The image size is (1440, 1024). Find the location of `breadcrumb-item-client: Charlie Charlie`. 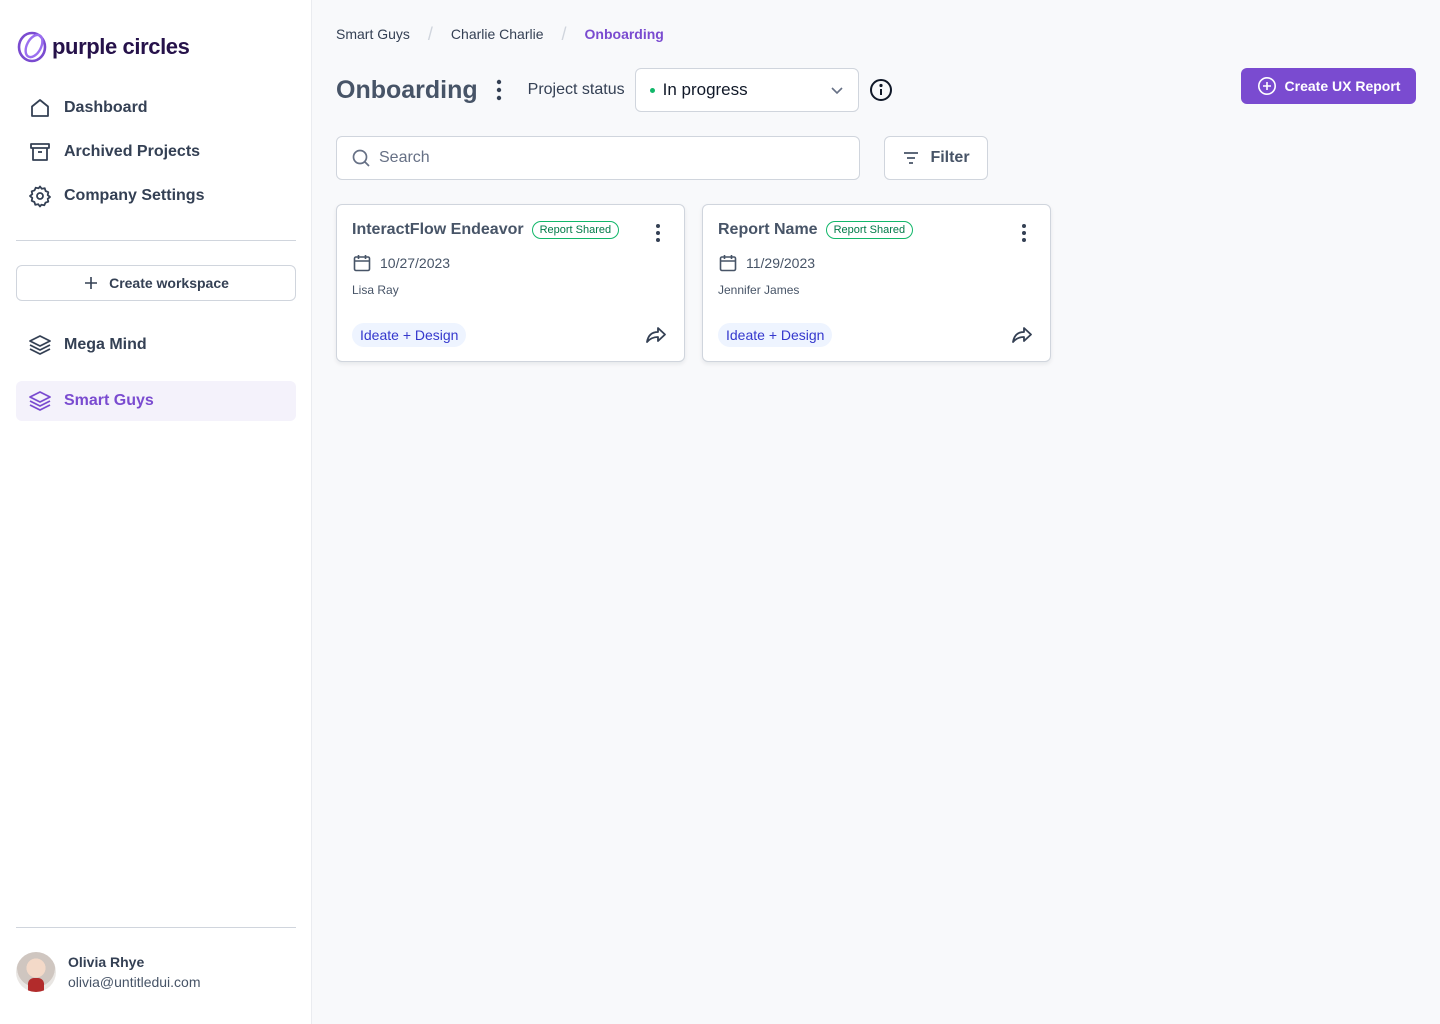

breadcrumb-item-client: Charlie Charlie is located at coordinates (497, 34).